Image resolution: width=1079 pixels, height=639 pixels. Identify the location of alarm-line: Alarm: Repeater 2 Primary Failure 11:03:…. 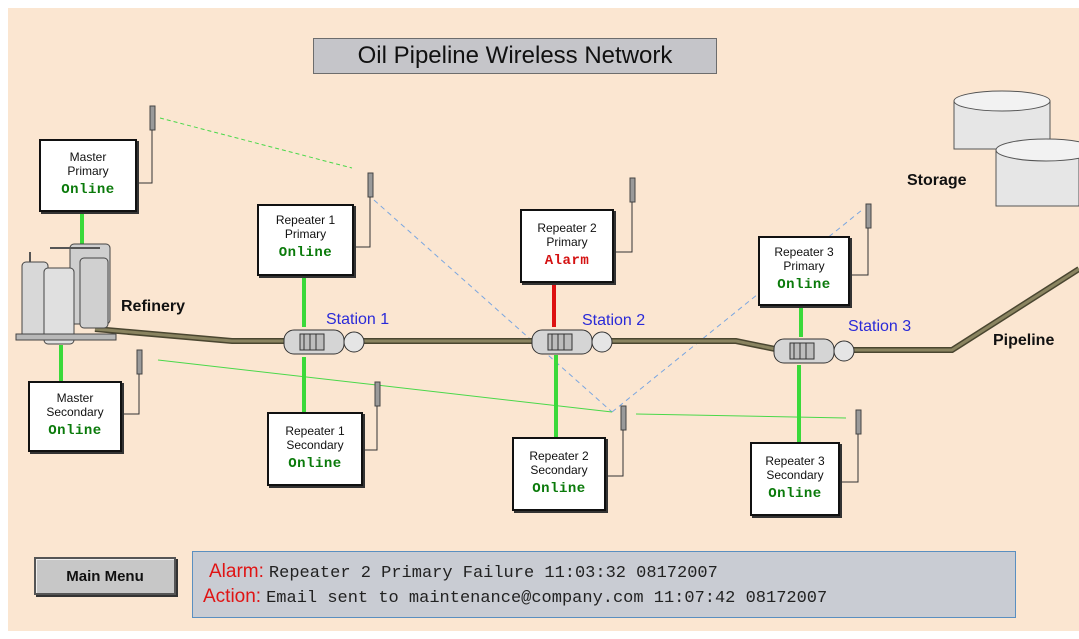
(463, 572).